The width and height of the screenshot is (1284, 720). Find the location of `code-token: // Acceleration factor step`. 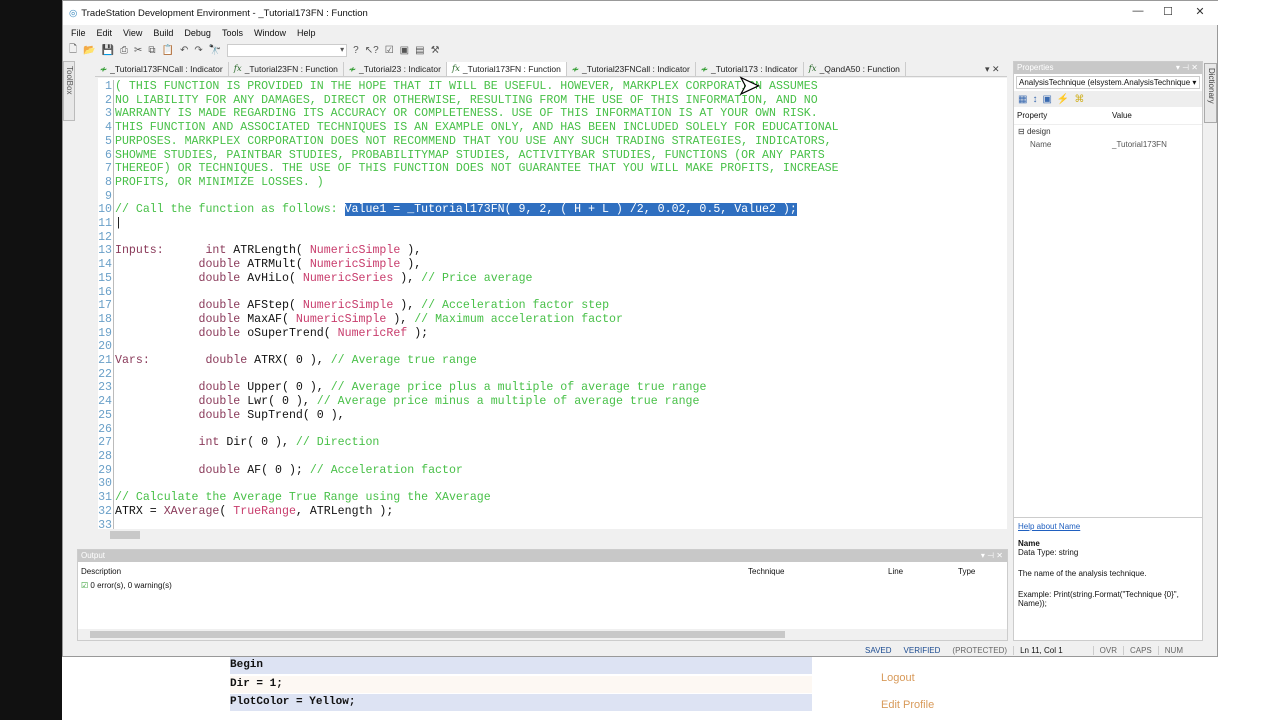

code-token: // Acceleration factor step is located at coordinates (515, 306).